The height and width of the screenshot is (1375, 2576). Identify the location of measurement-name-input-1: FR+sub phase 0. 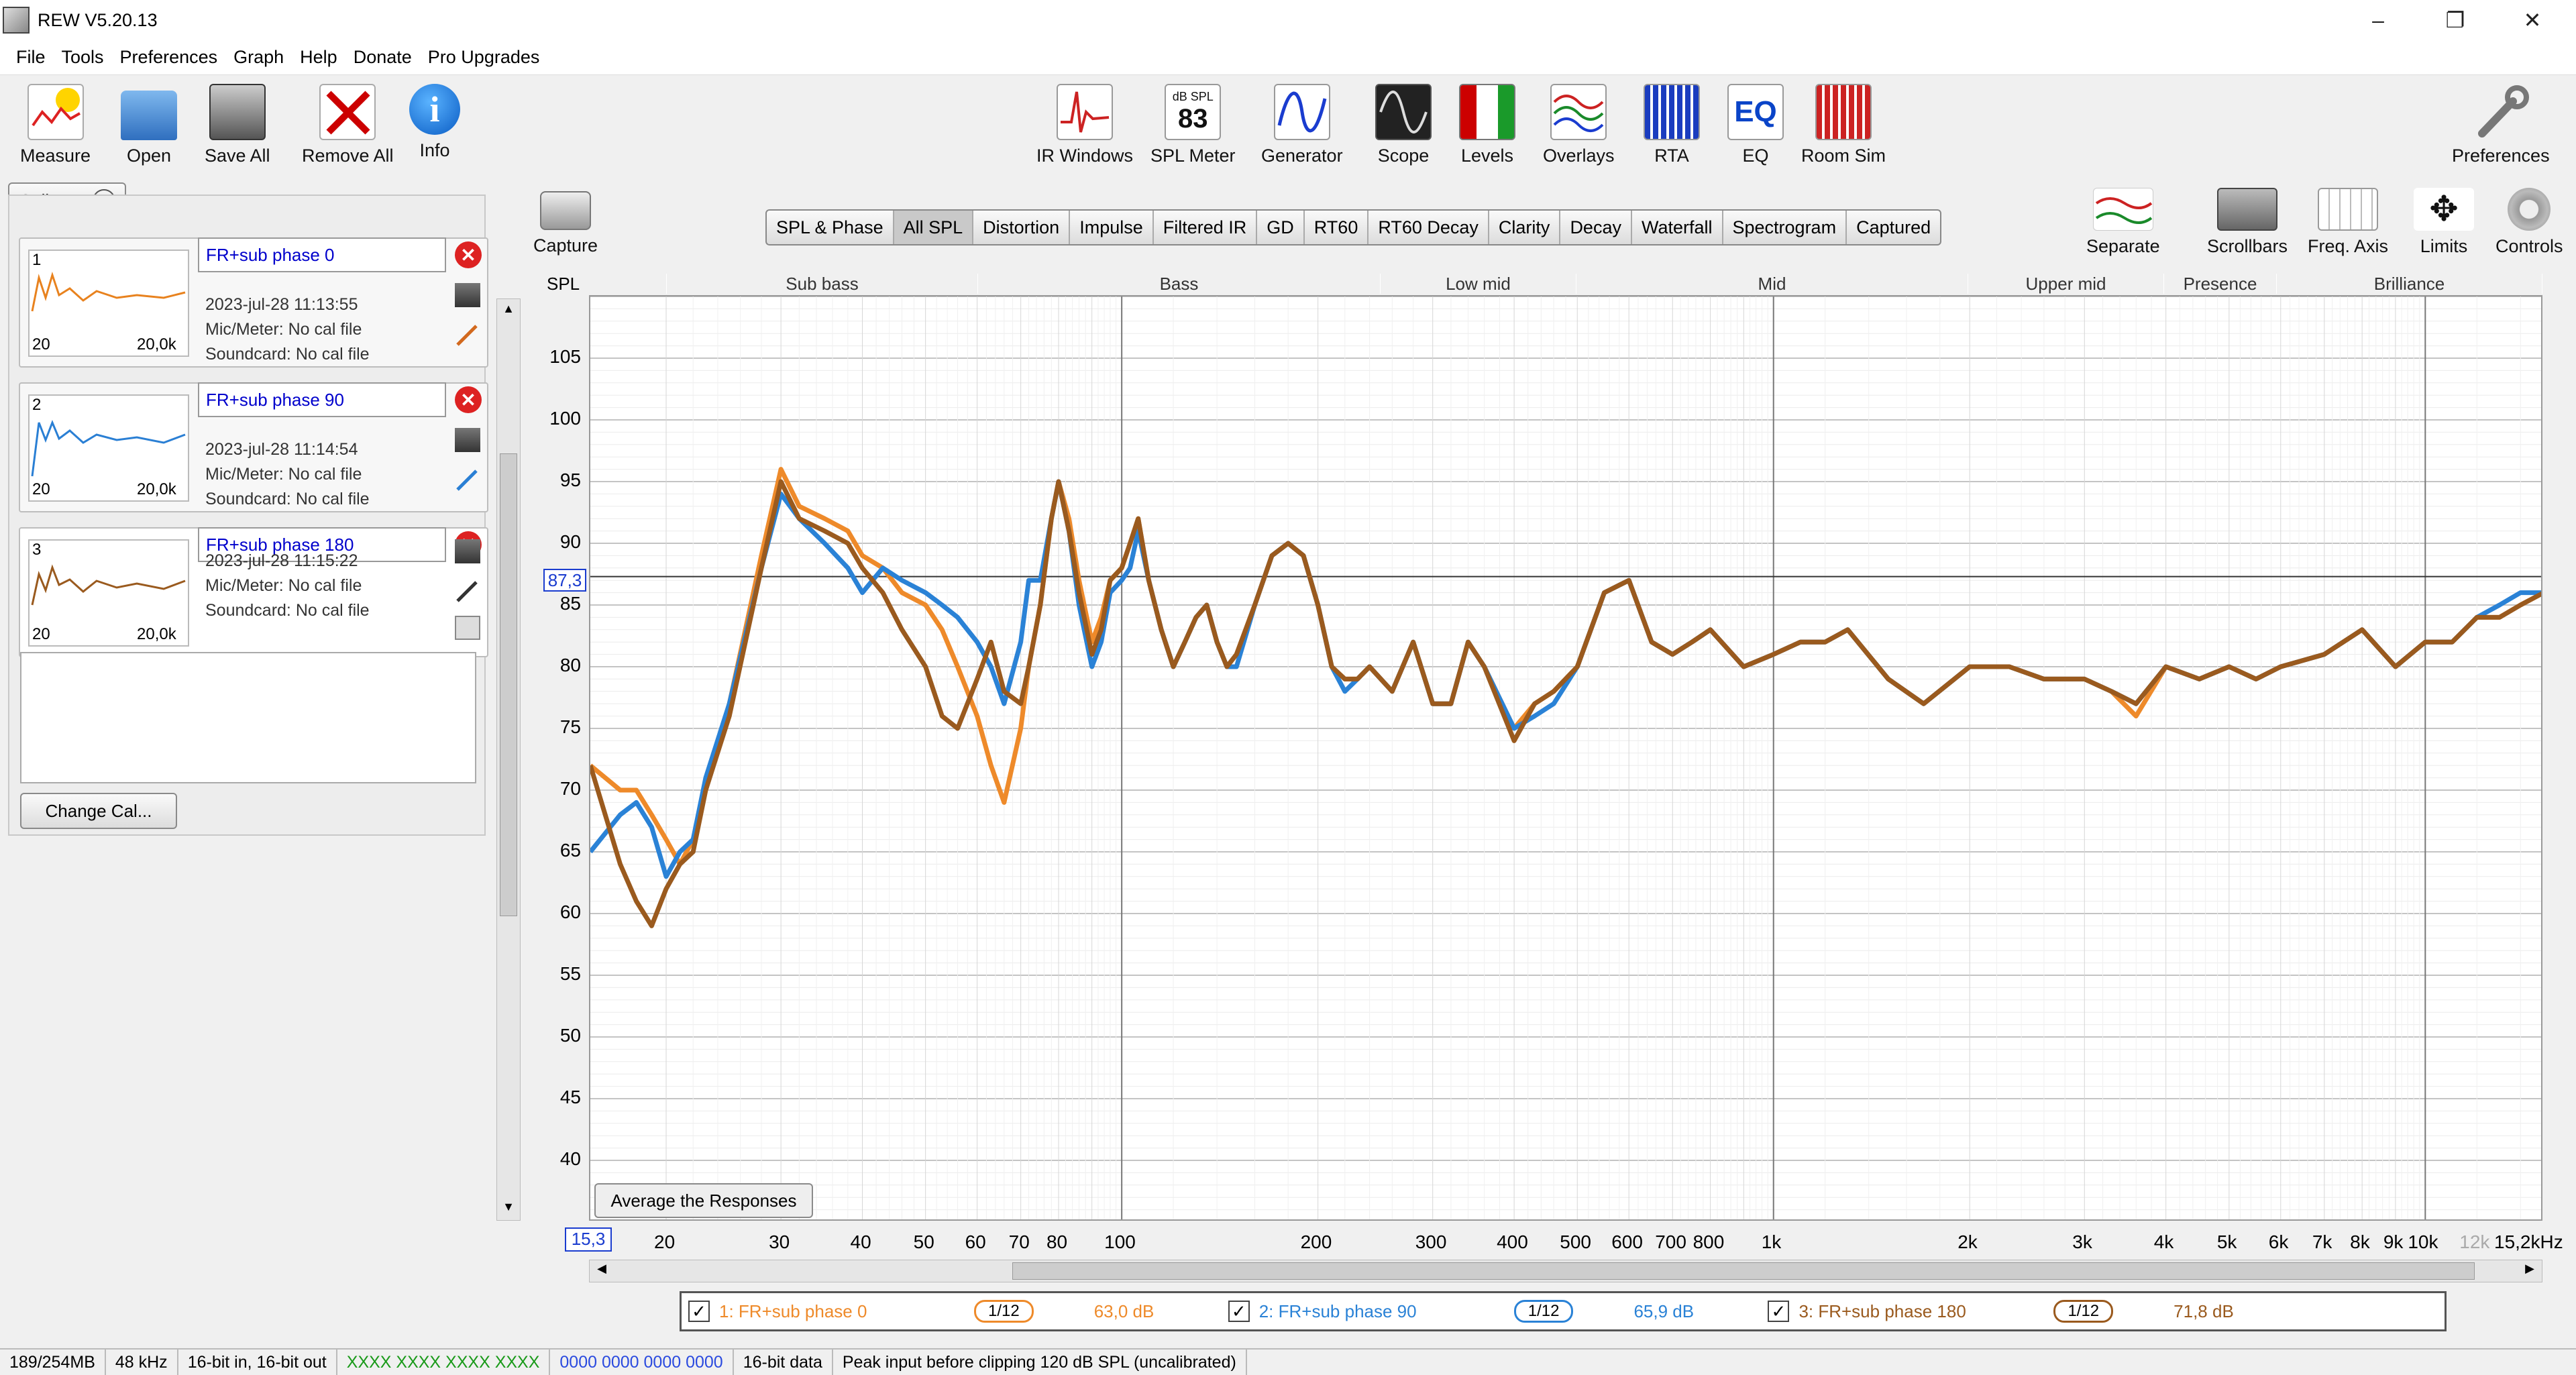
(322, 255).